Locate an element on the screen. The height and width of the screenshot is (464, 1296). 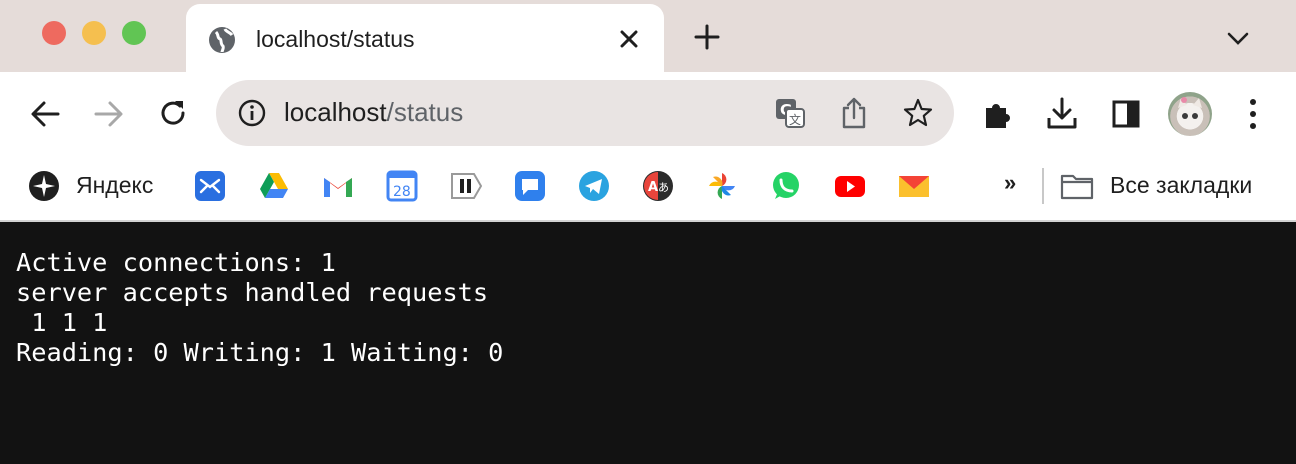
menu-icon is located at coordinates (1253, 114).